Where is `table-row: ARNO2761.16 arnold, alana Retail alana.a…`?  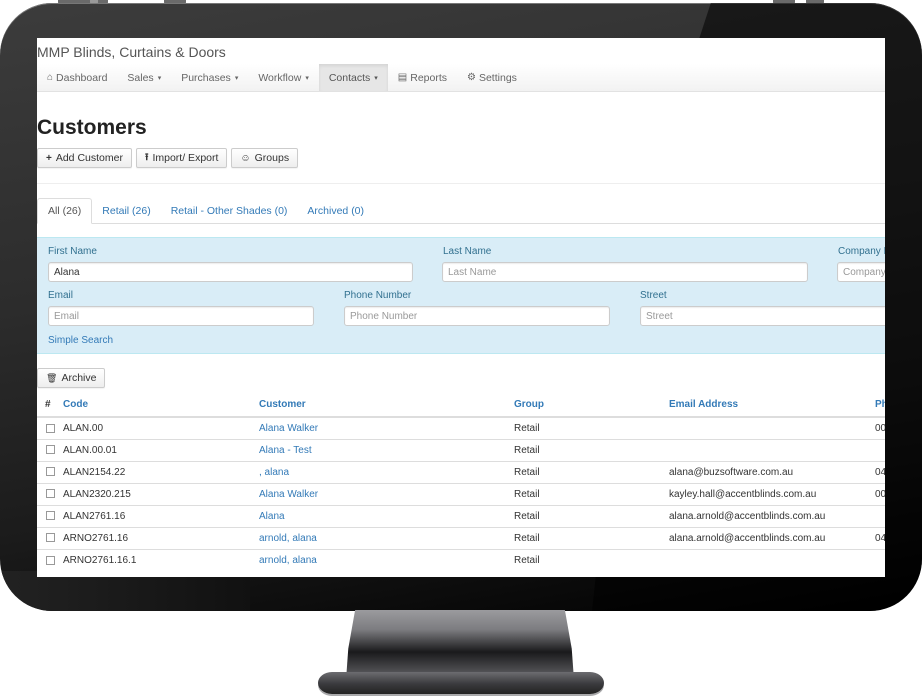 table-row: ARNO2761.16 arnold, alana Retail alana.a… is located at coordinates (461, 537).